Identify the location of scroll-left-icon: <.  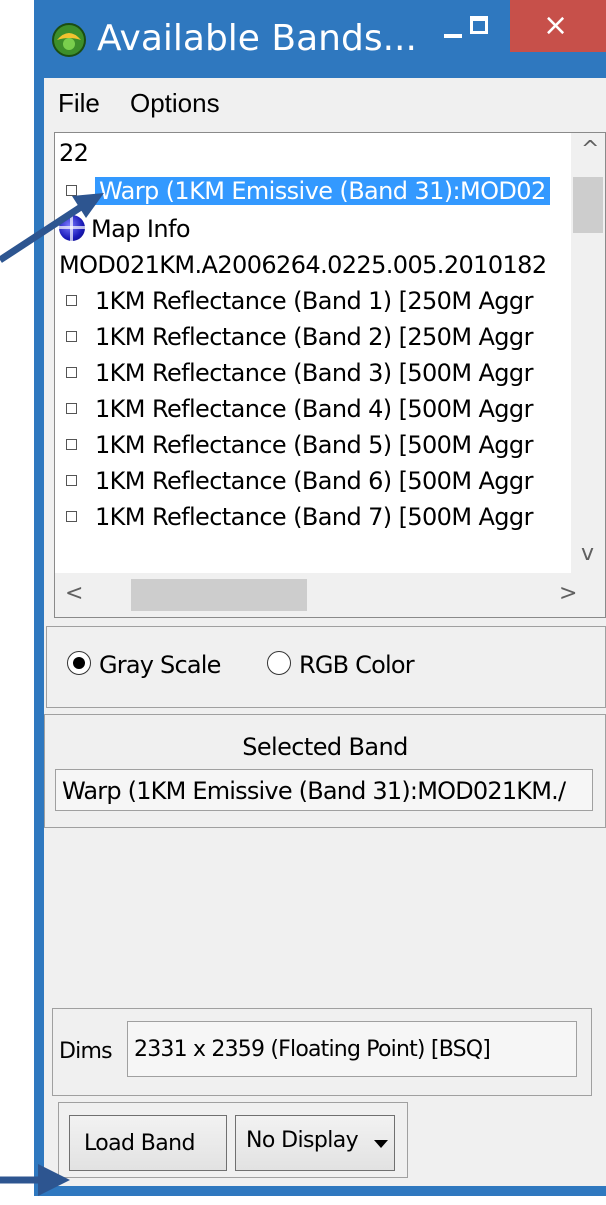
(74, 593).